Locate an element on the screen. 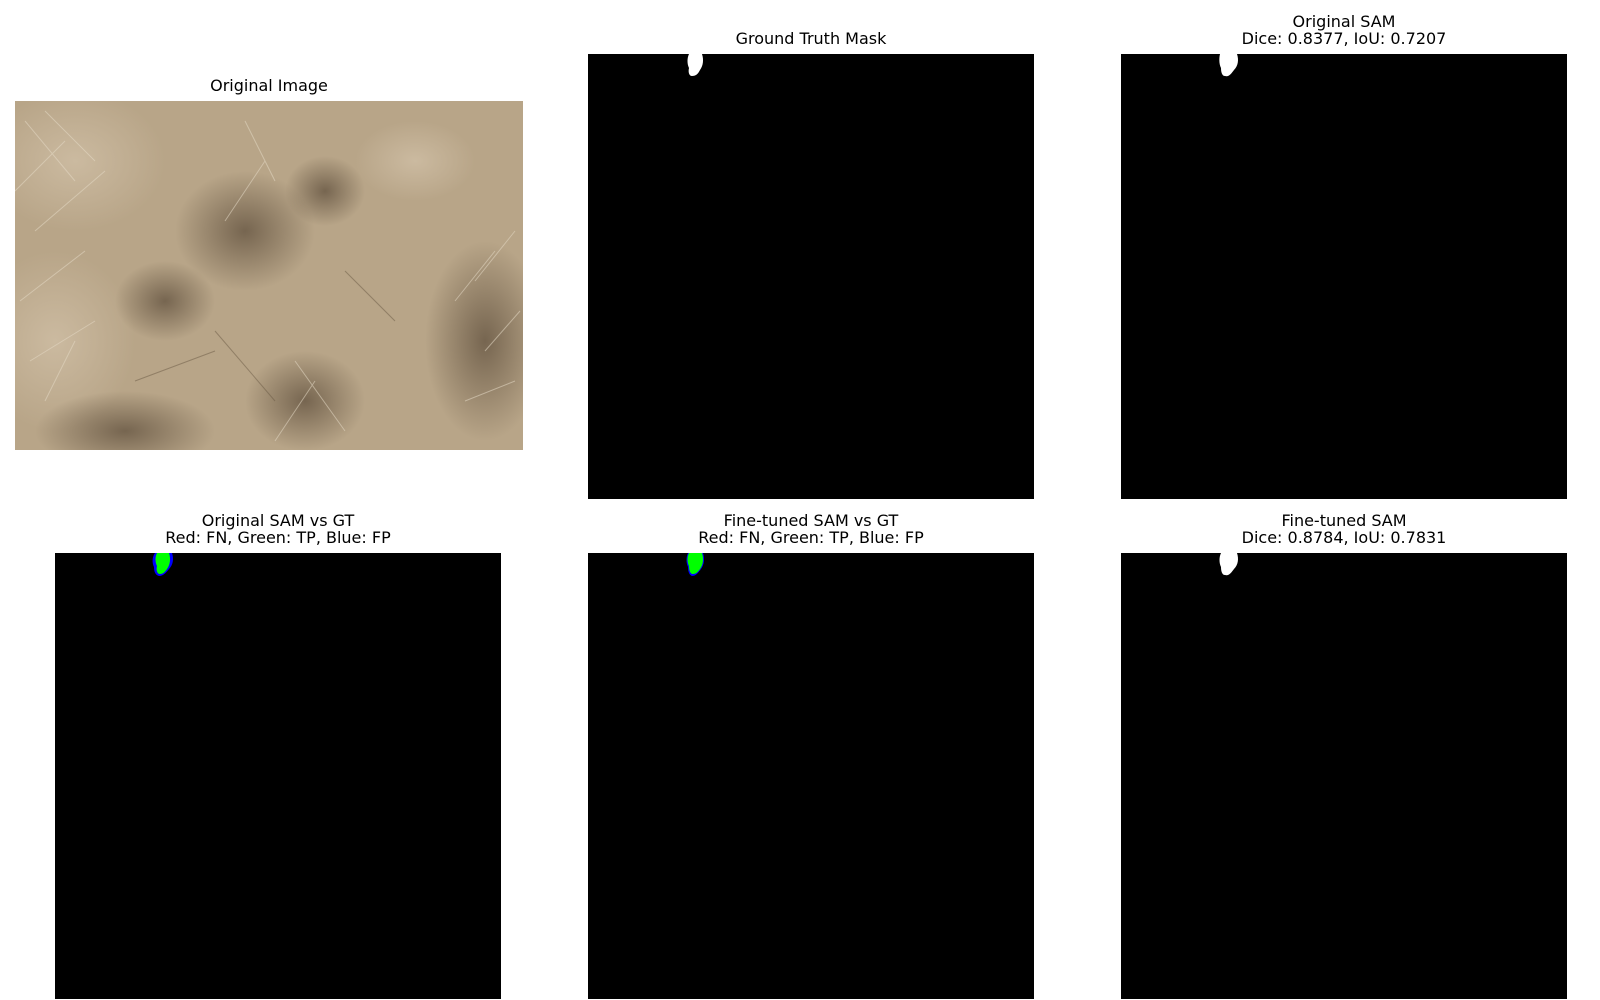 This screenshot has width=1600, height=1000. panel-title-line: Ground Truth Mask is located at coordinates (811, 38).